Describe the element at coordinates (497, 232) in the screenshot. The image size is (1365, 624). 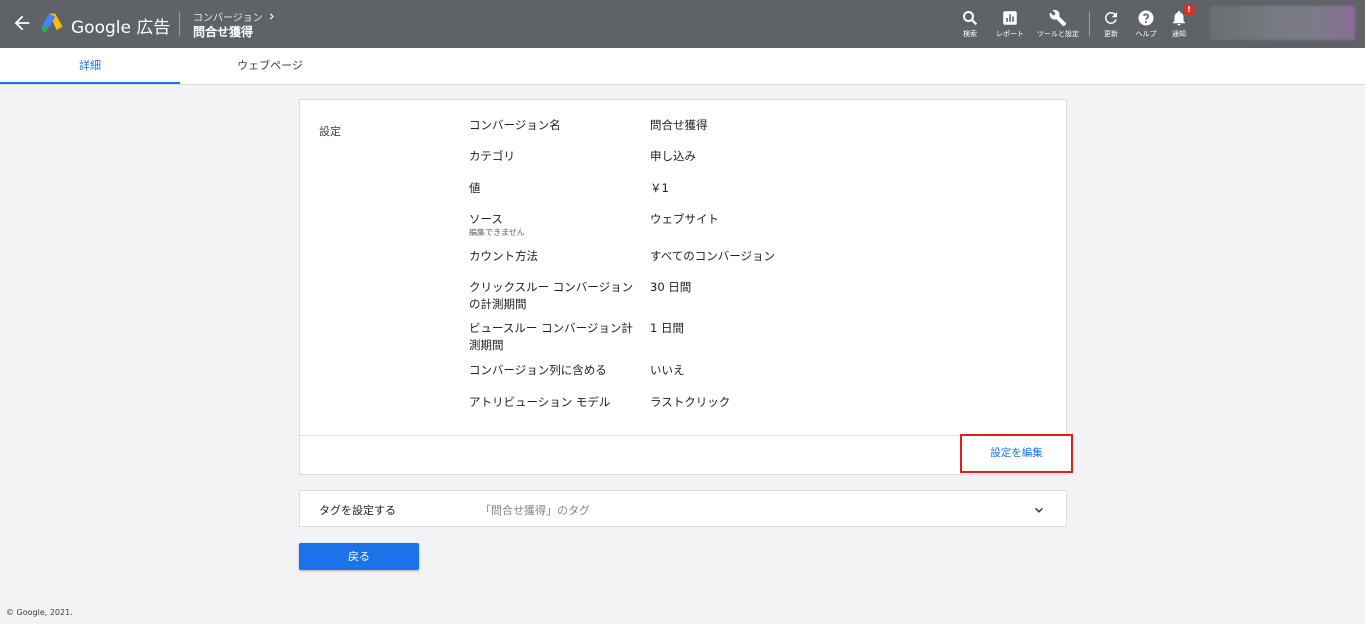
I see `source-sublabel: 編集できません` at that location.